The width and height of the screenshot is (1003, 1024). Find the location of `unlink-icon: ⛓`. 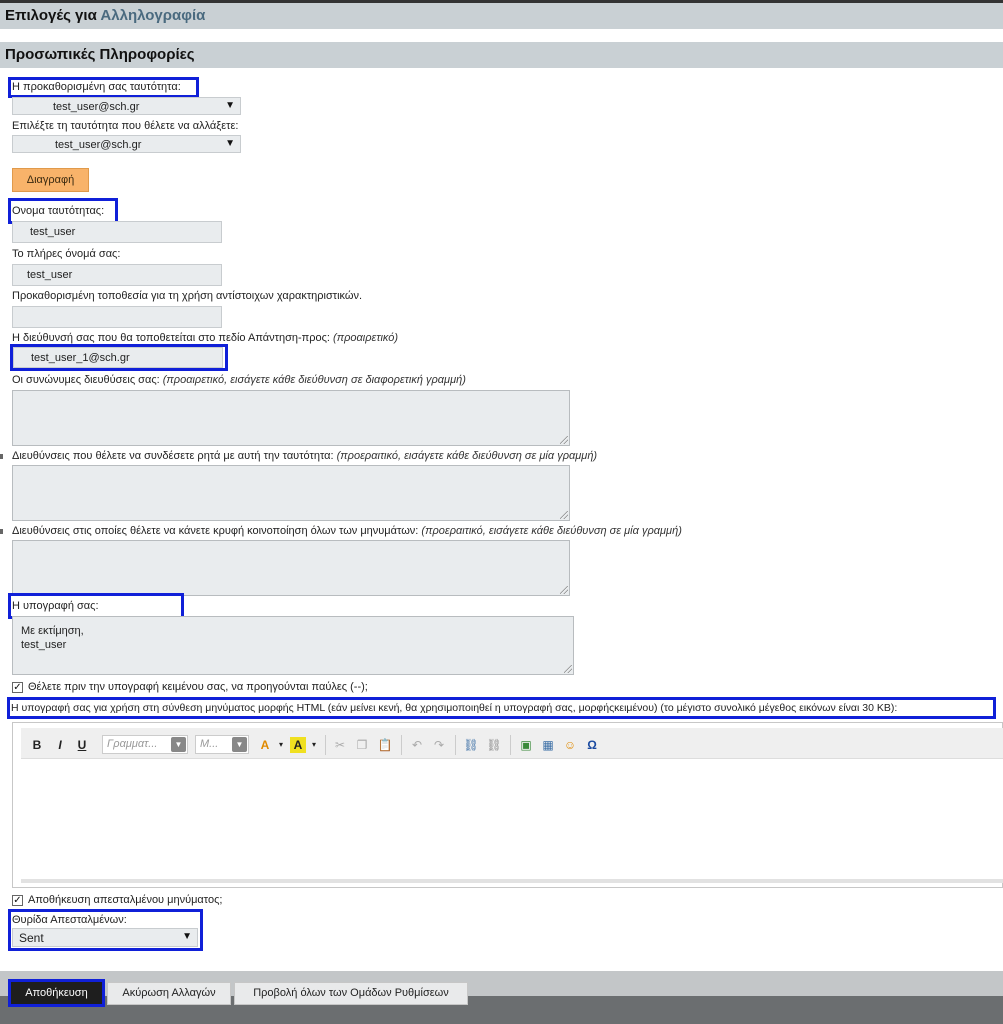

unlink-icon: ⛓ is located at coordinates (494, 745).